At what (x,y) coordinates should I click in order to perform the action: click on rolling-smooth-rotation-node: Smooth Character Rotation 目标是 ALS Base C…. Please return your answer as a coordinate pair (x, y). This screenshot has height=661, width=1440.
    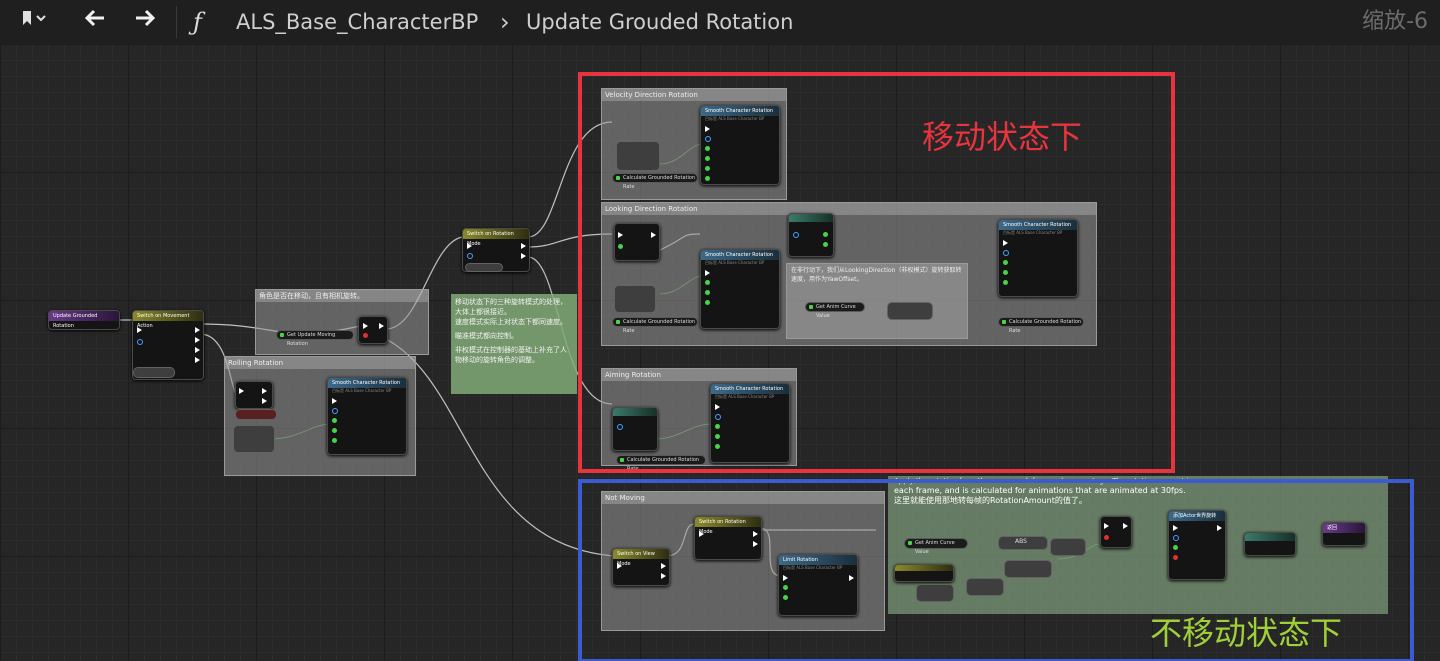
    Looking at the image, I should click on (367, 416).